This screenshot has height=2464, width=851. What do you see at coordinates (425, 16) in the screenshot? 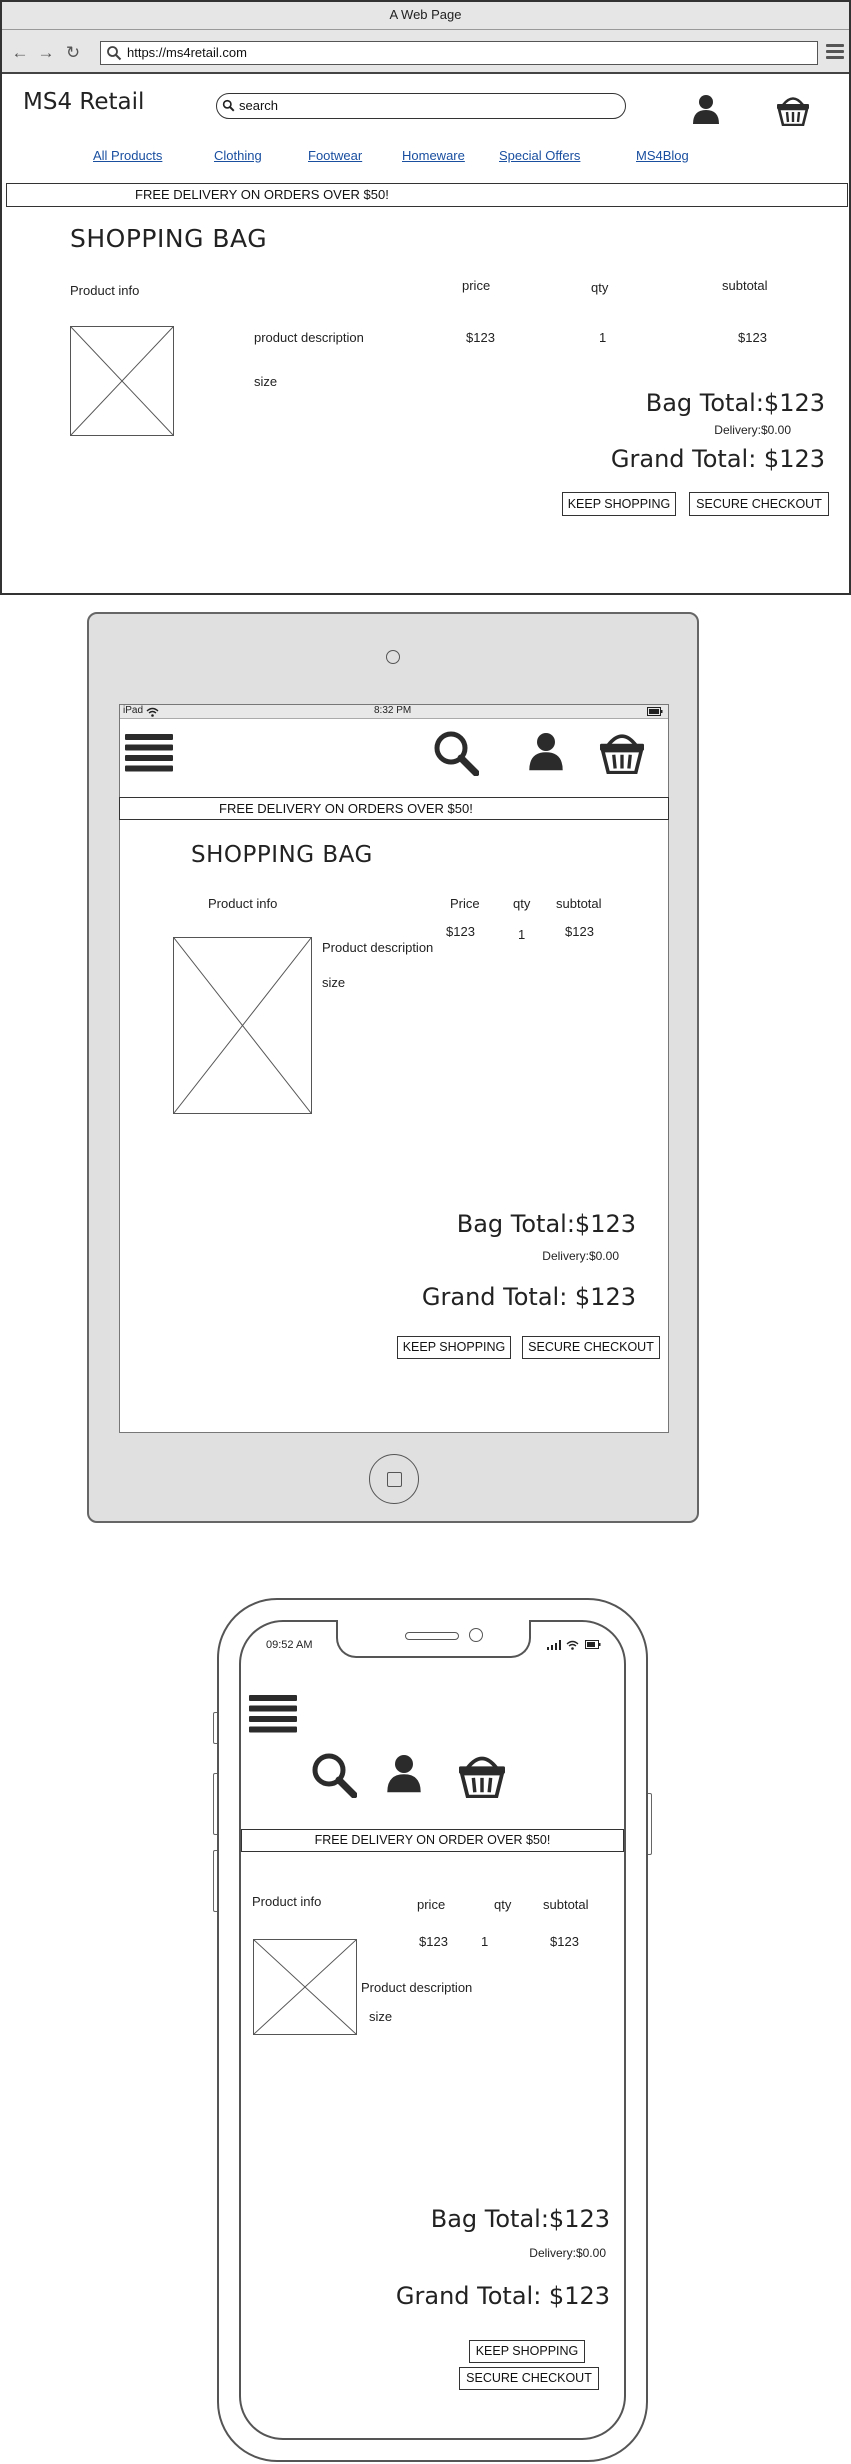
I see `window-title: A Web Page` at bounding box center [425, 16].